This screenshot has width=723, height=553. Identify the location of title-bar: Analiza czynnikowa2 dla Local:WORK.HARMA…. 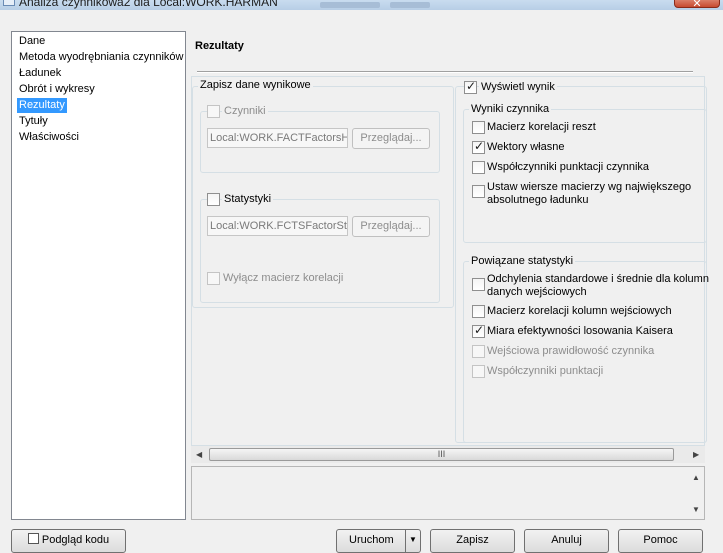
(361, 5).